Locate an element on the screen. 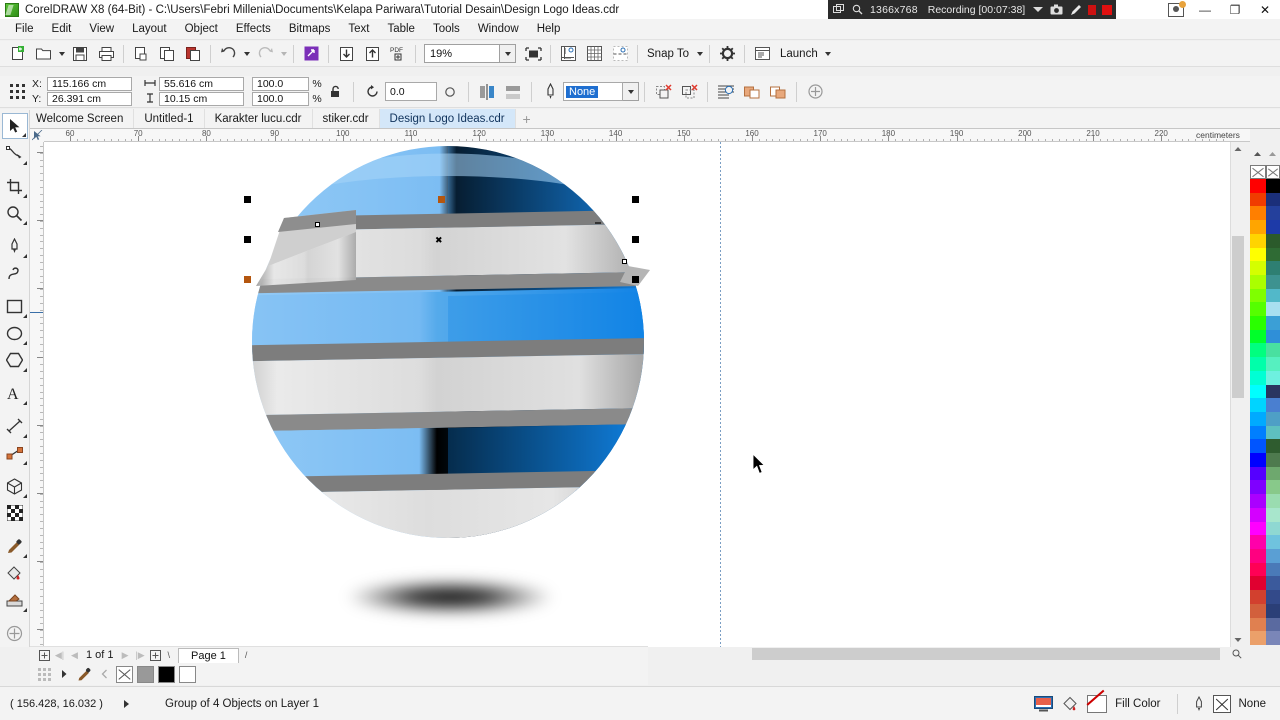  horizontal-scrollbar is located at coordinates (946, 654).